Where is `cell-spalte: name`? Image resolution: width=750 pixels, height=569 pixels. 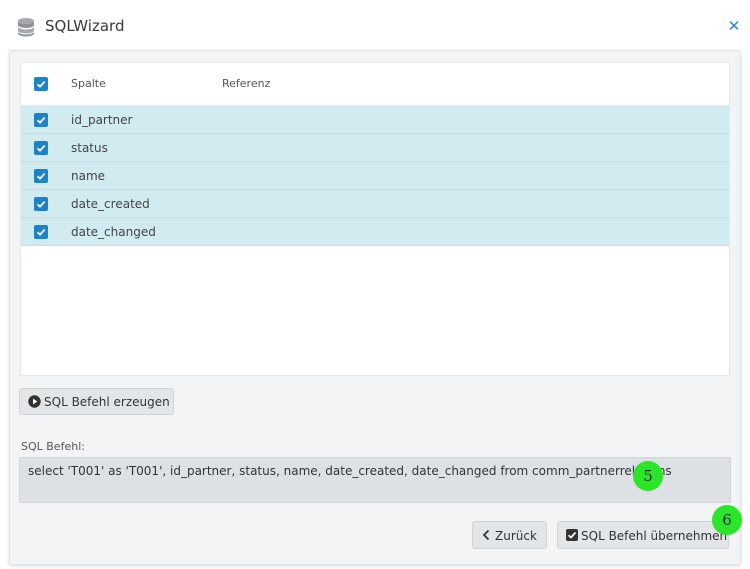 cell-spalte: name is located at coordinates (88, 176).